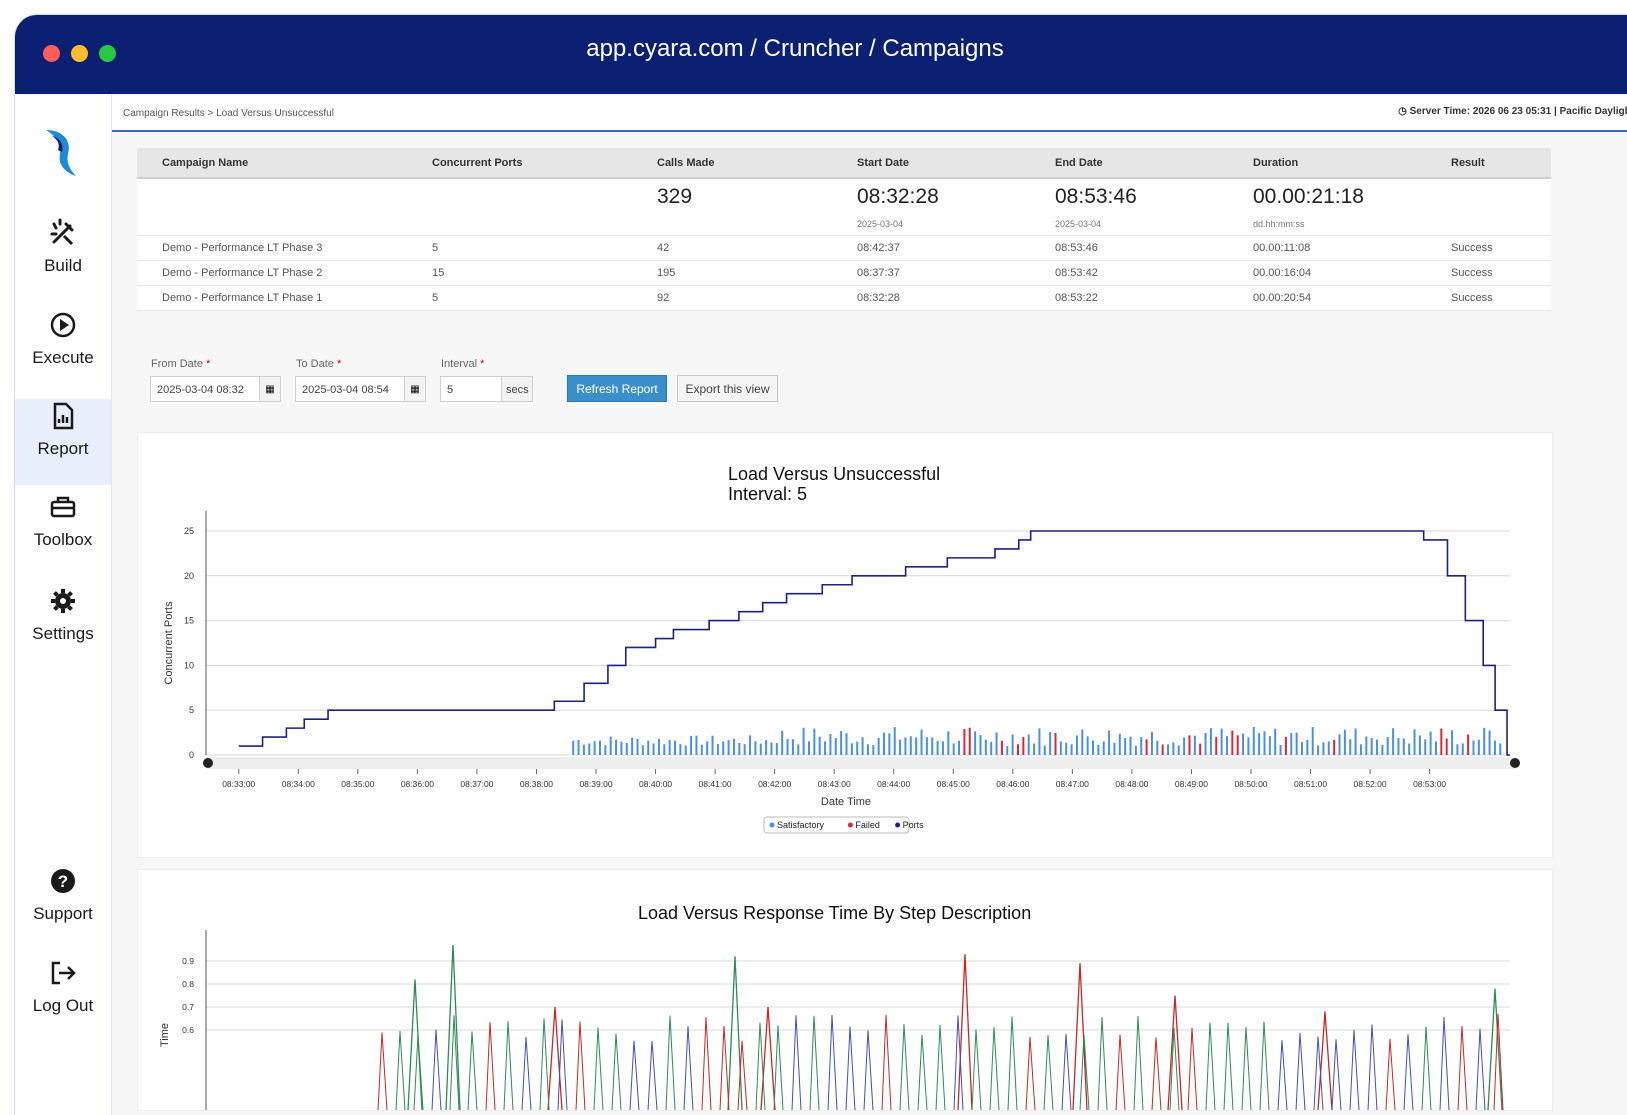  Describe the element at coordinates (1129, 163) in the screenshot. I see `column-header: End Date` at that location.